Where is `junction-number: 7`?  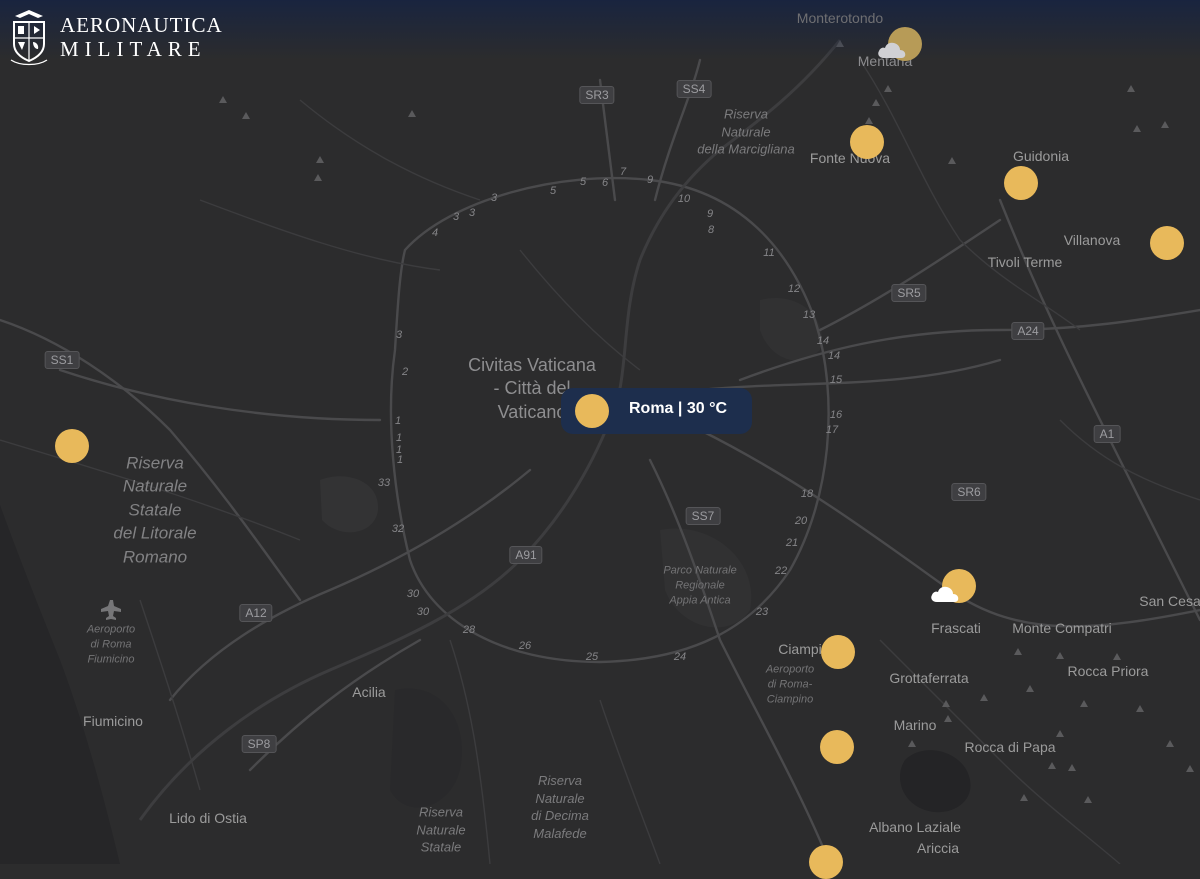
junction-number: 7 is located at coordinates (623, 172).